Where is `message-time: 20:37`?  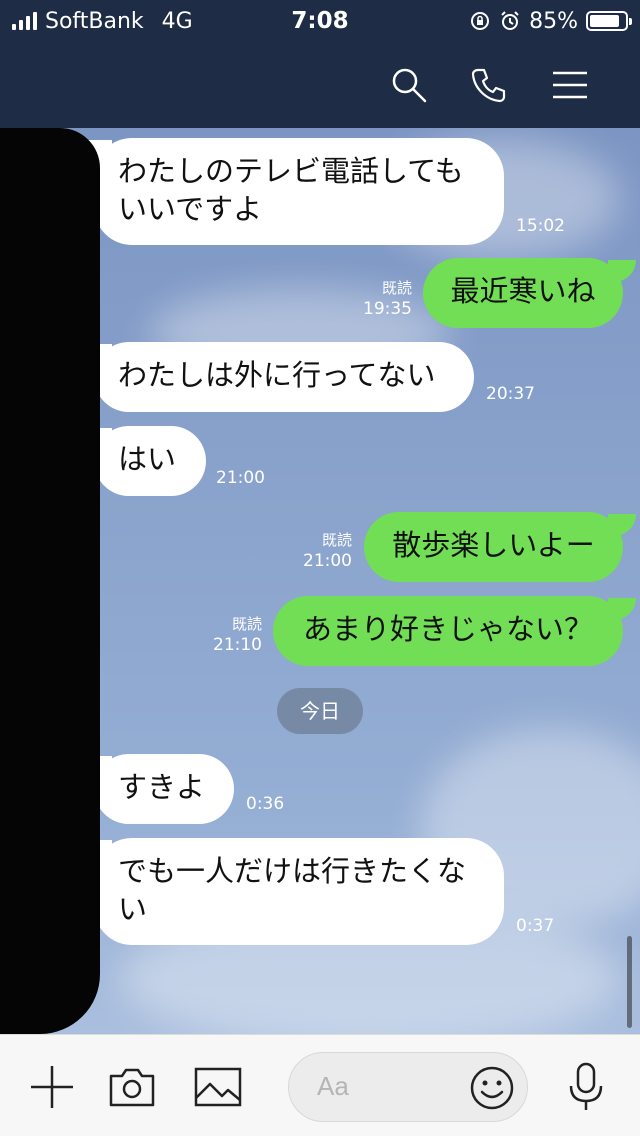
message-time: 20:37 is located at coordinates (510, 394).